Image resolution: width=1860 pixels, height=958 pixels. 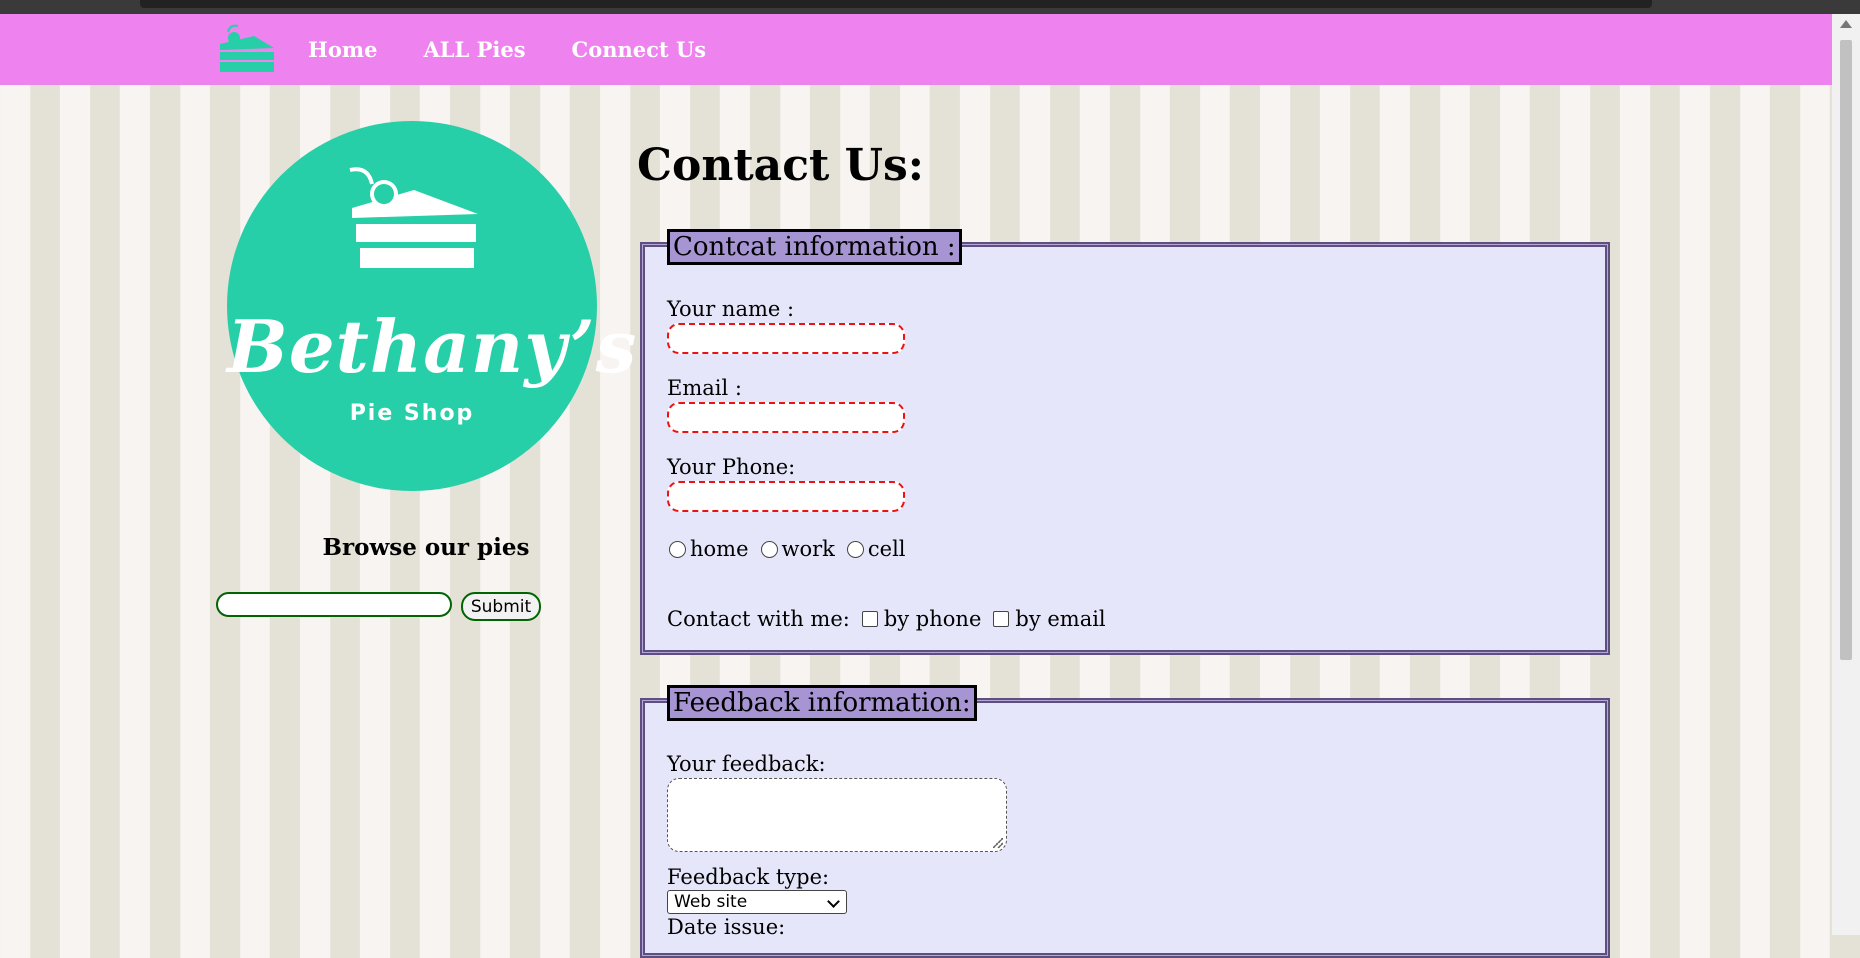 What do you see at coordinates (781, 165) in the screenshot?
I see `page-title: Contact Us:` at bounding box center [781, 165].